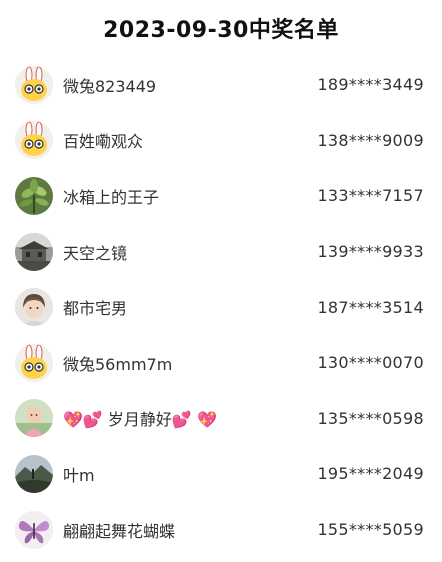 The height and width of the screenshot is (562, 442). Describe the element at coordinates (34, 418) in the screenshot. I see `child-avatar-icon` at that location.